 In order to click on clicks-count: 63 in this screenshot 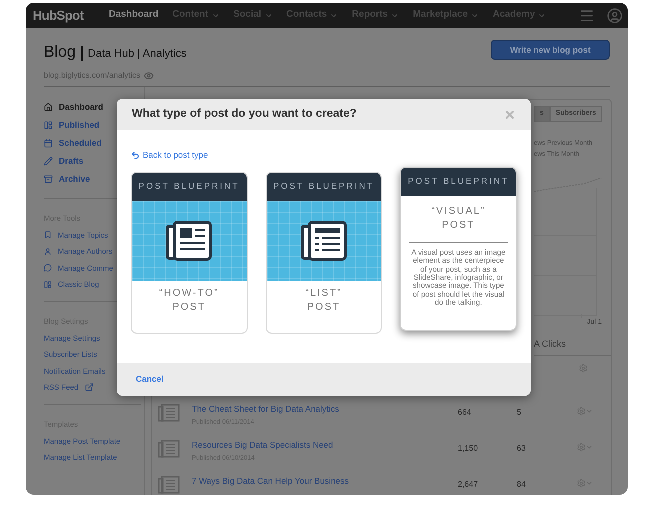, I will do `click(522, 449)`.